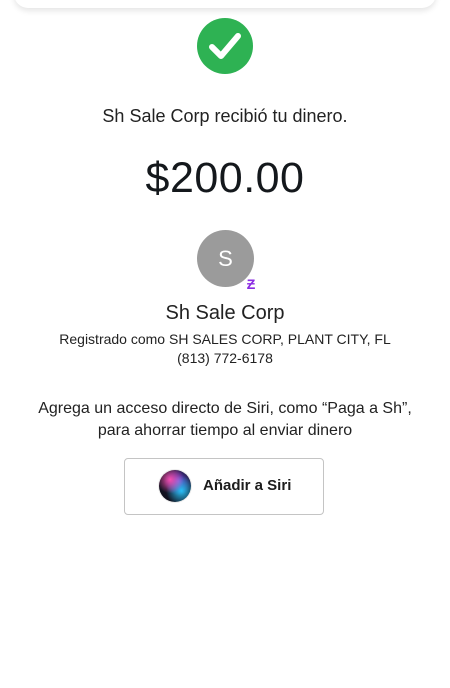 The image size is (450, 688). What do you see at coordinates (175, 486) in the screenshot?
I see `siri-icon` at bounding box center [175, 486].